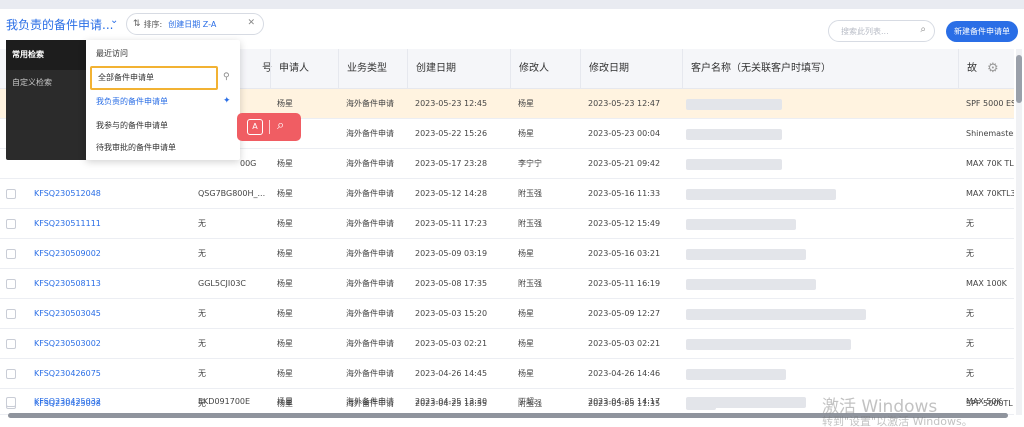 This screenshot has width=1024, height=427. Describe the element at coordinates (222, 283) in the screenshot. I see `cell-sn: GGL5CJI03C` at that location.